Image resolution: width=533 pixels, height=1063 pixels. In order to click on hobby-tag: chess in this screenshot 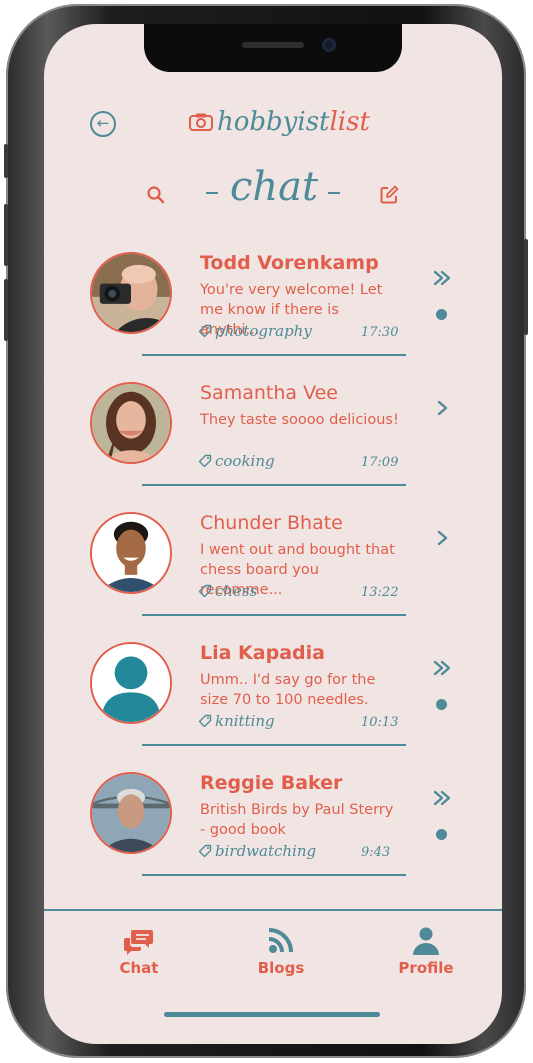, I will do `click(227, 591)`.